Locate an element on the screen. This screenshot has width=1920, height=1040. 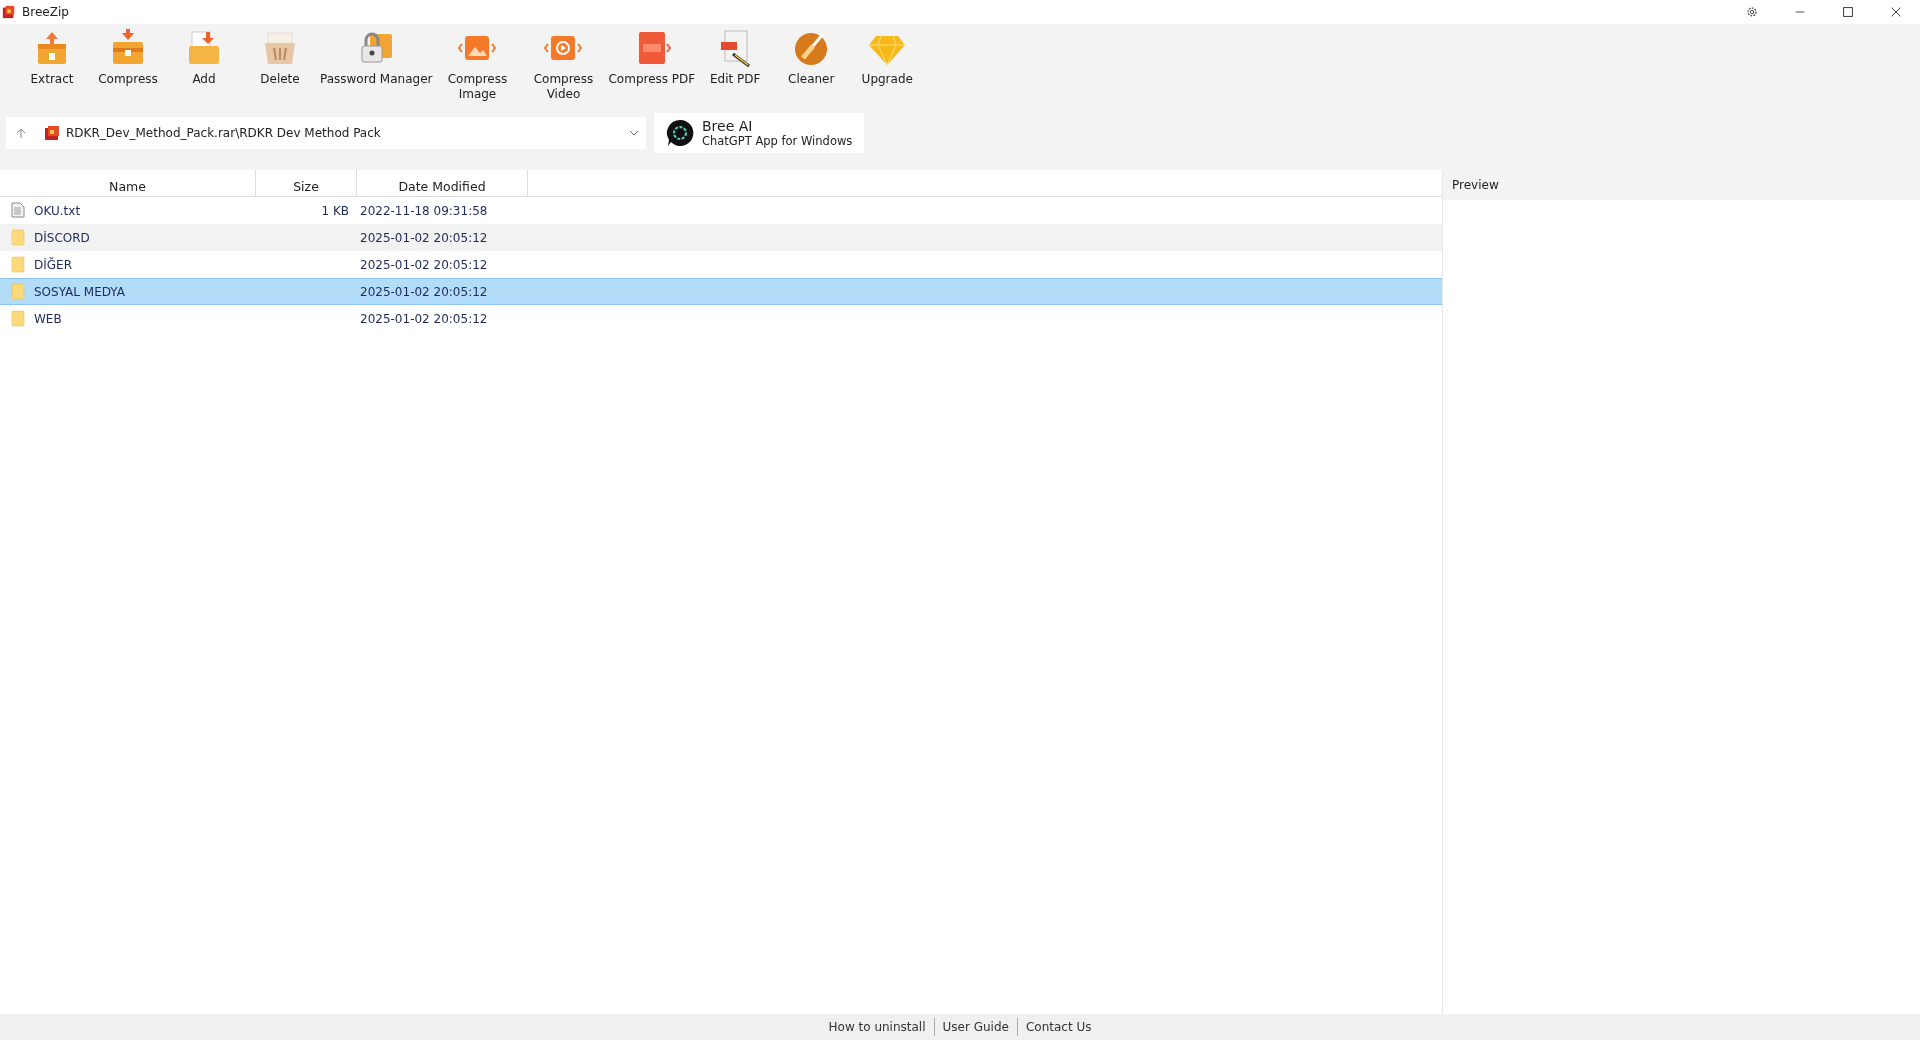
file-name: DİSCORD is located at coordinates (62, 237).